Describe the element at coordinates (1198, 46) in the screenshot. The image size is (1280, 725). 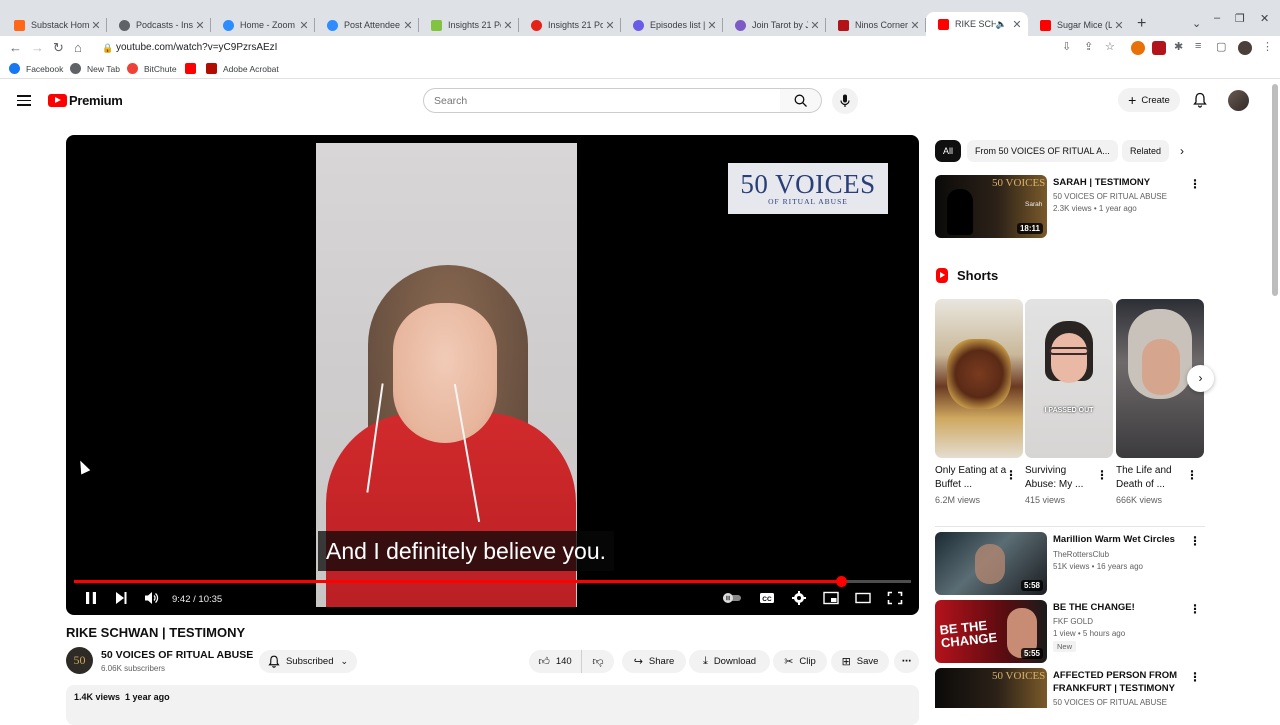
I see `reading-list-icon: ≡` at that location.